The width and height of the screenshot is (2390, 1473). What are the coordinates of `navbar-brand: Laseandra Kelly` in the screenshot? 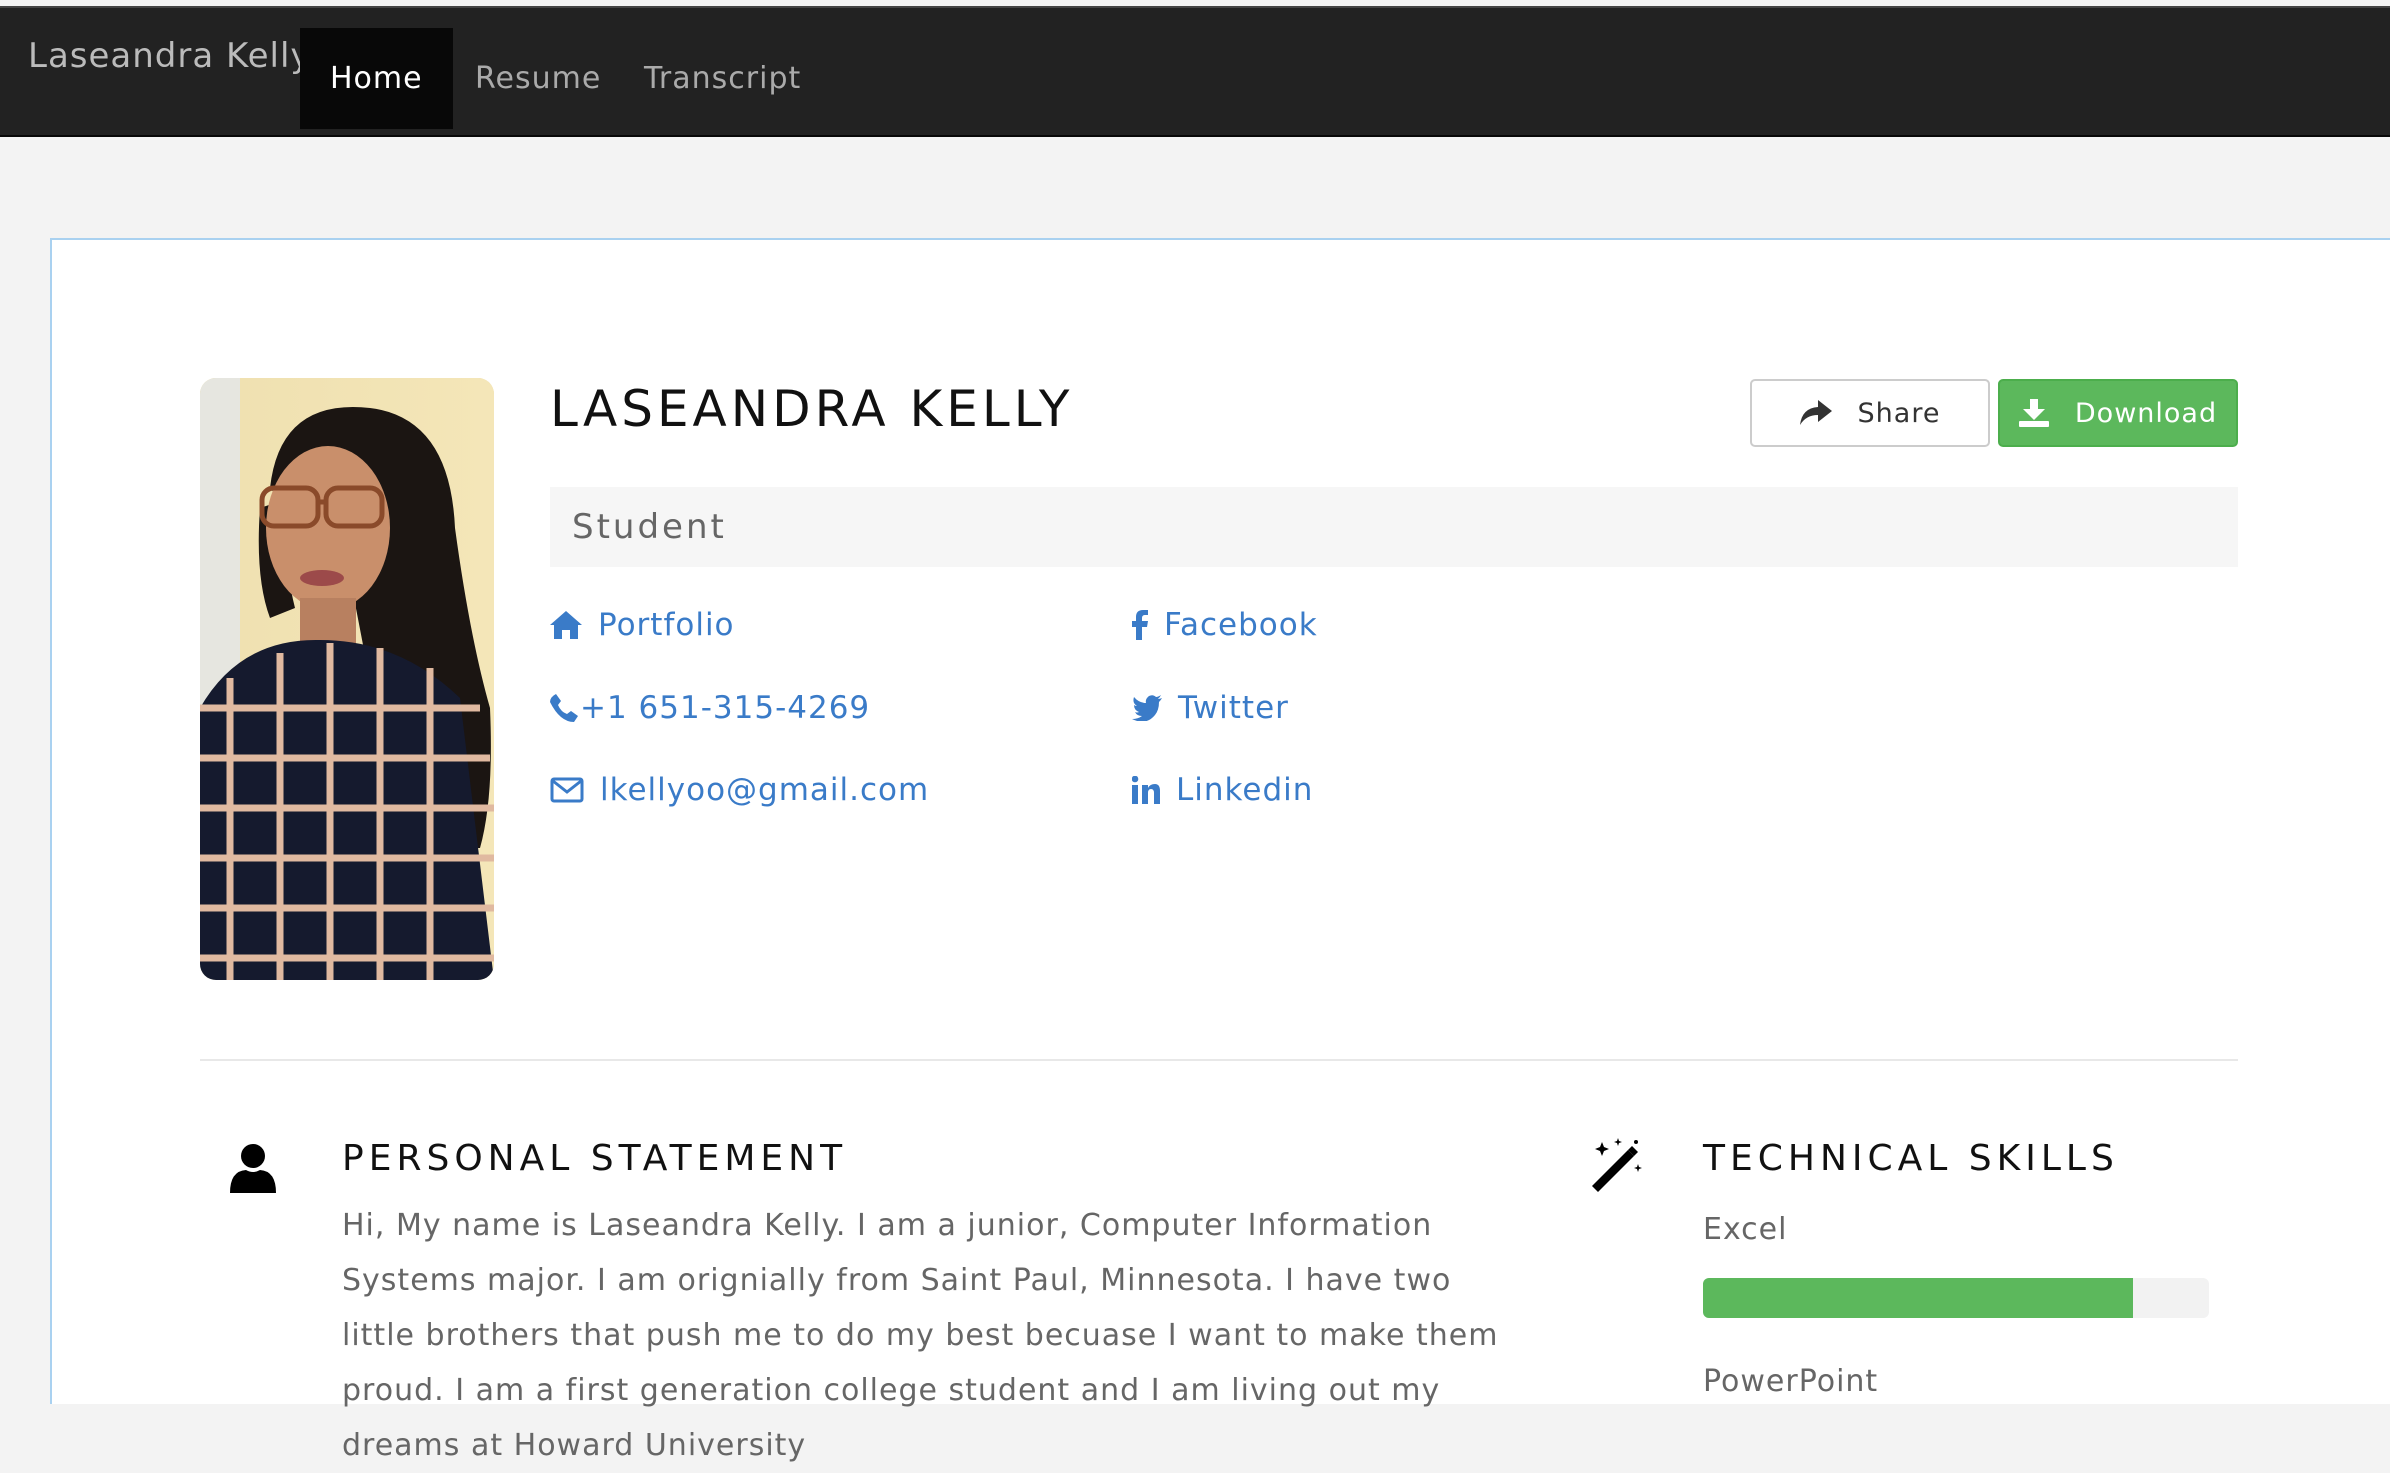 It's located at (170, 56).